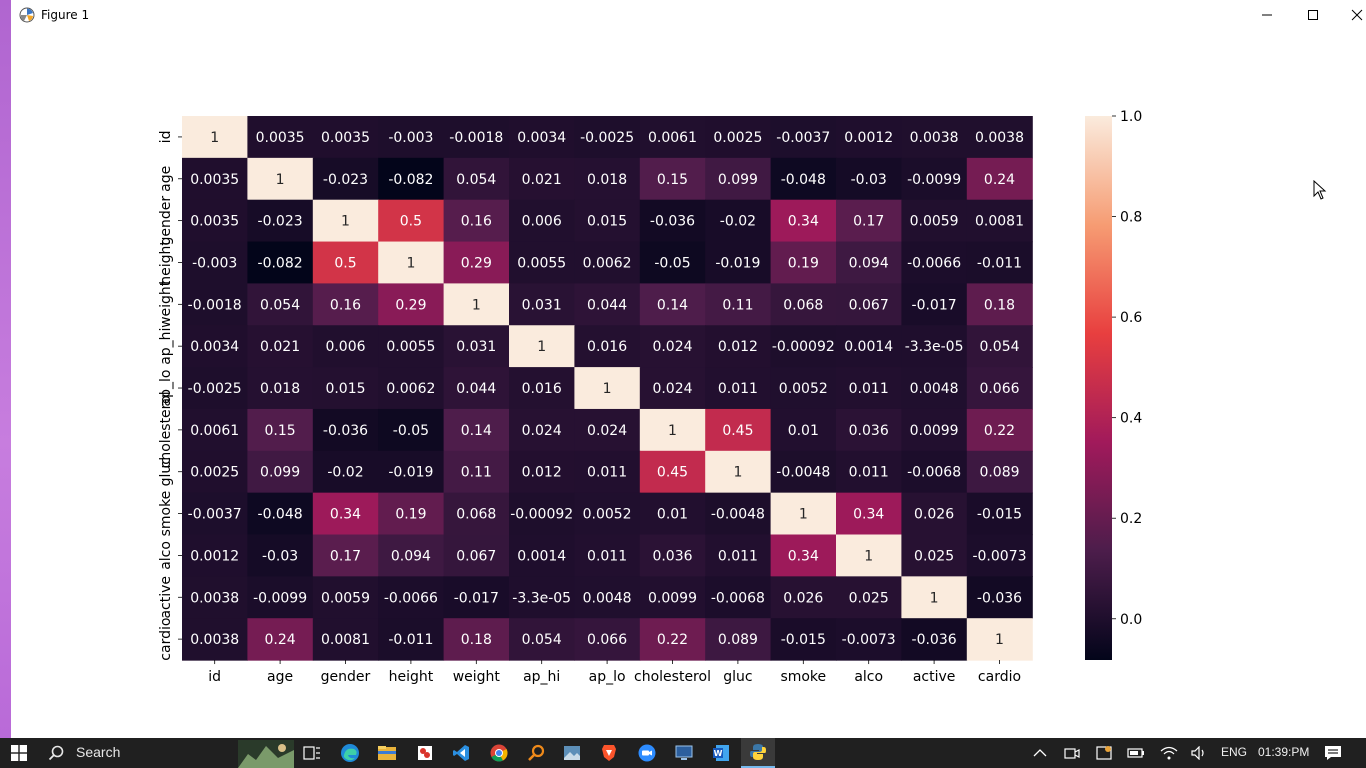  Describe the element at coordinates (280, 598) in the screenshot. I see `cell-annotation: -0.0099` at that location.